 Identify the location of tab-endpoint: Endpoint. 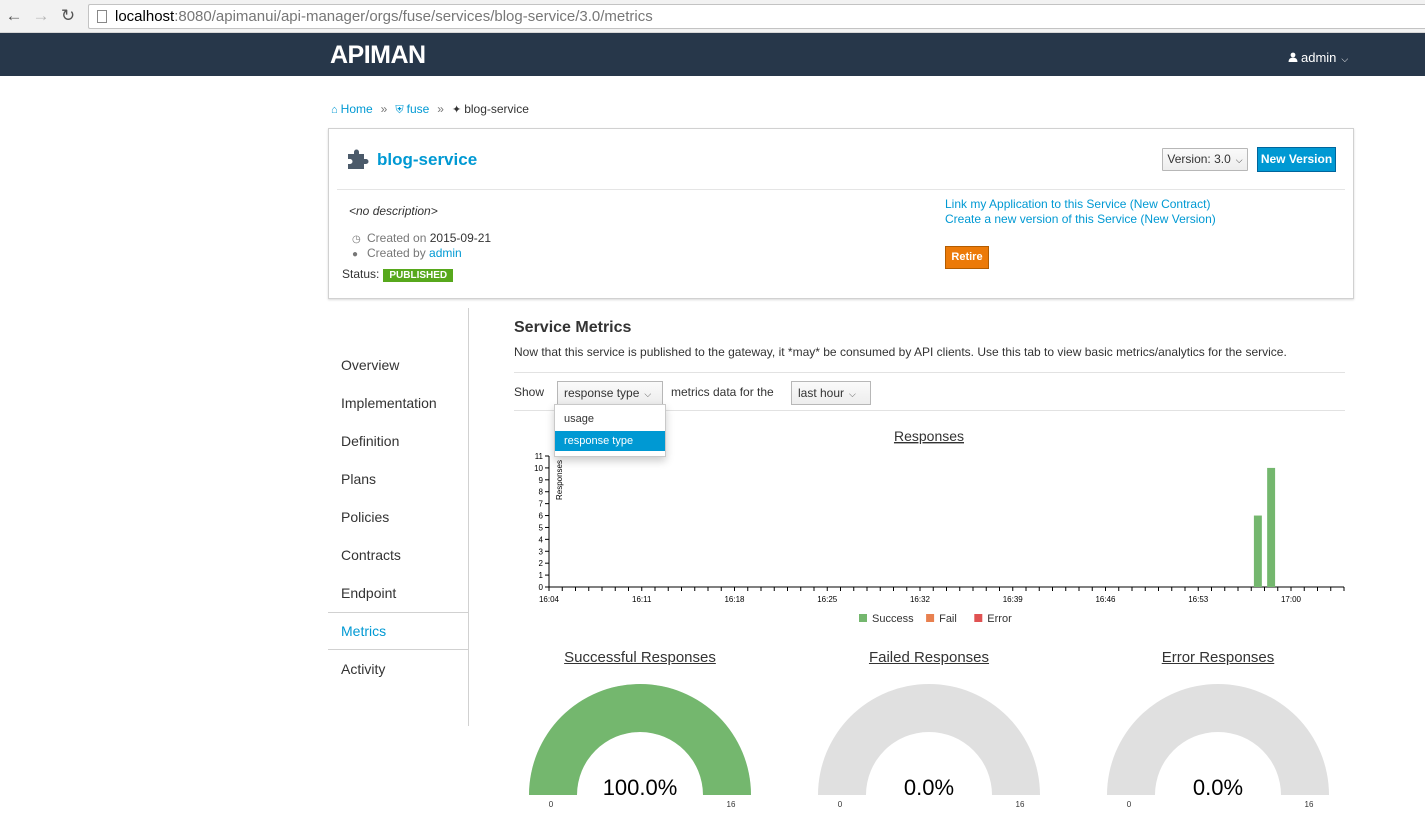
(368, 593).